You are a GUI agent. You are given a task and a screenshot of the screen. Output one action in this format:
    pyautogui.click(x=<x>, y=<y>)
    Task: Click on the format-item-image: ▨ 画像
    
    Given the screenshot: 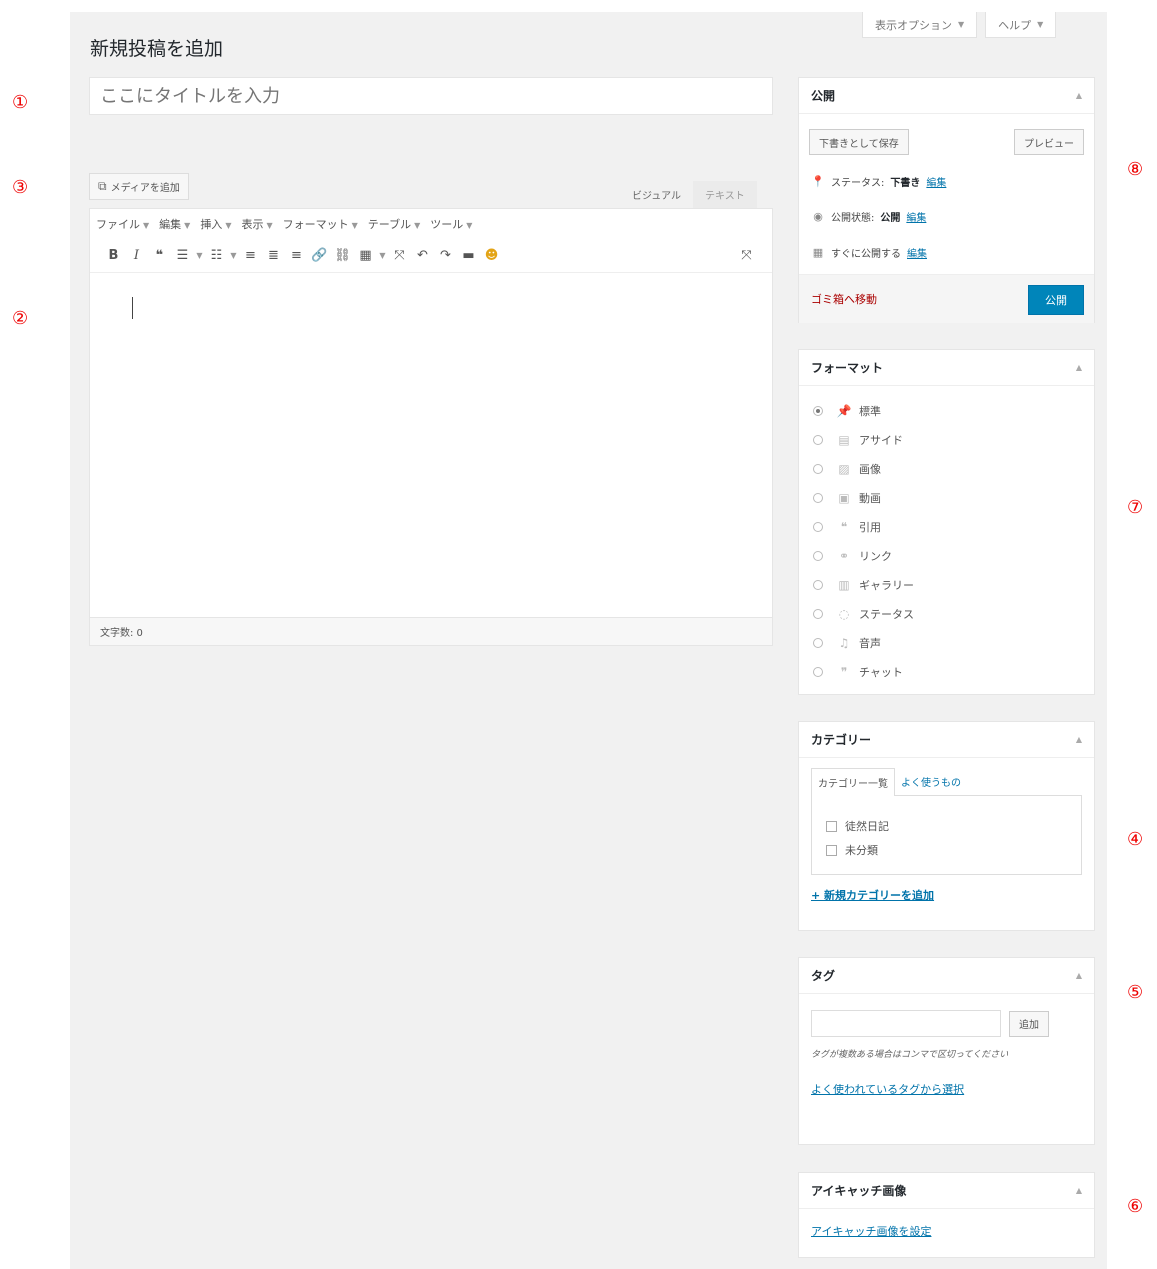 What is the action you would take?
    pyautogui.click(x=946, y=468)
    